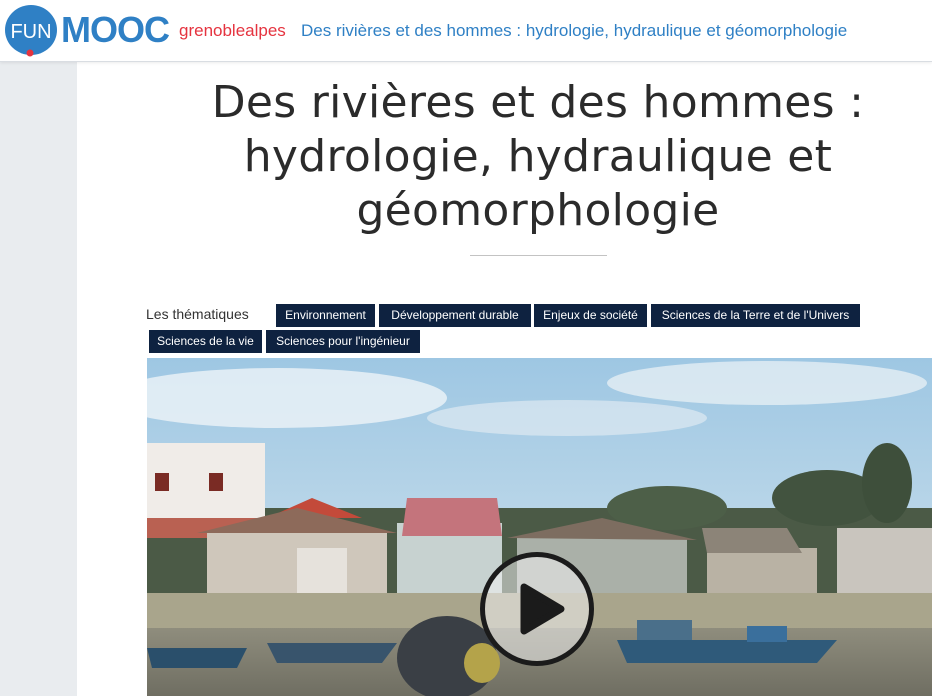 The height and width of the screenshot is (696, 932). Describe the element at coordinates (455, 315) in the screenshot. I see `tag-developpement-durable: Développement durable` at that location.